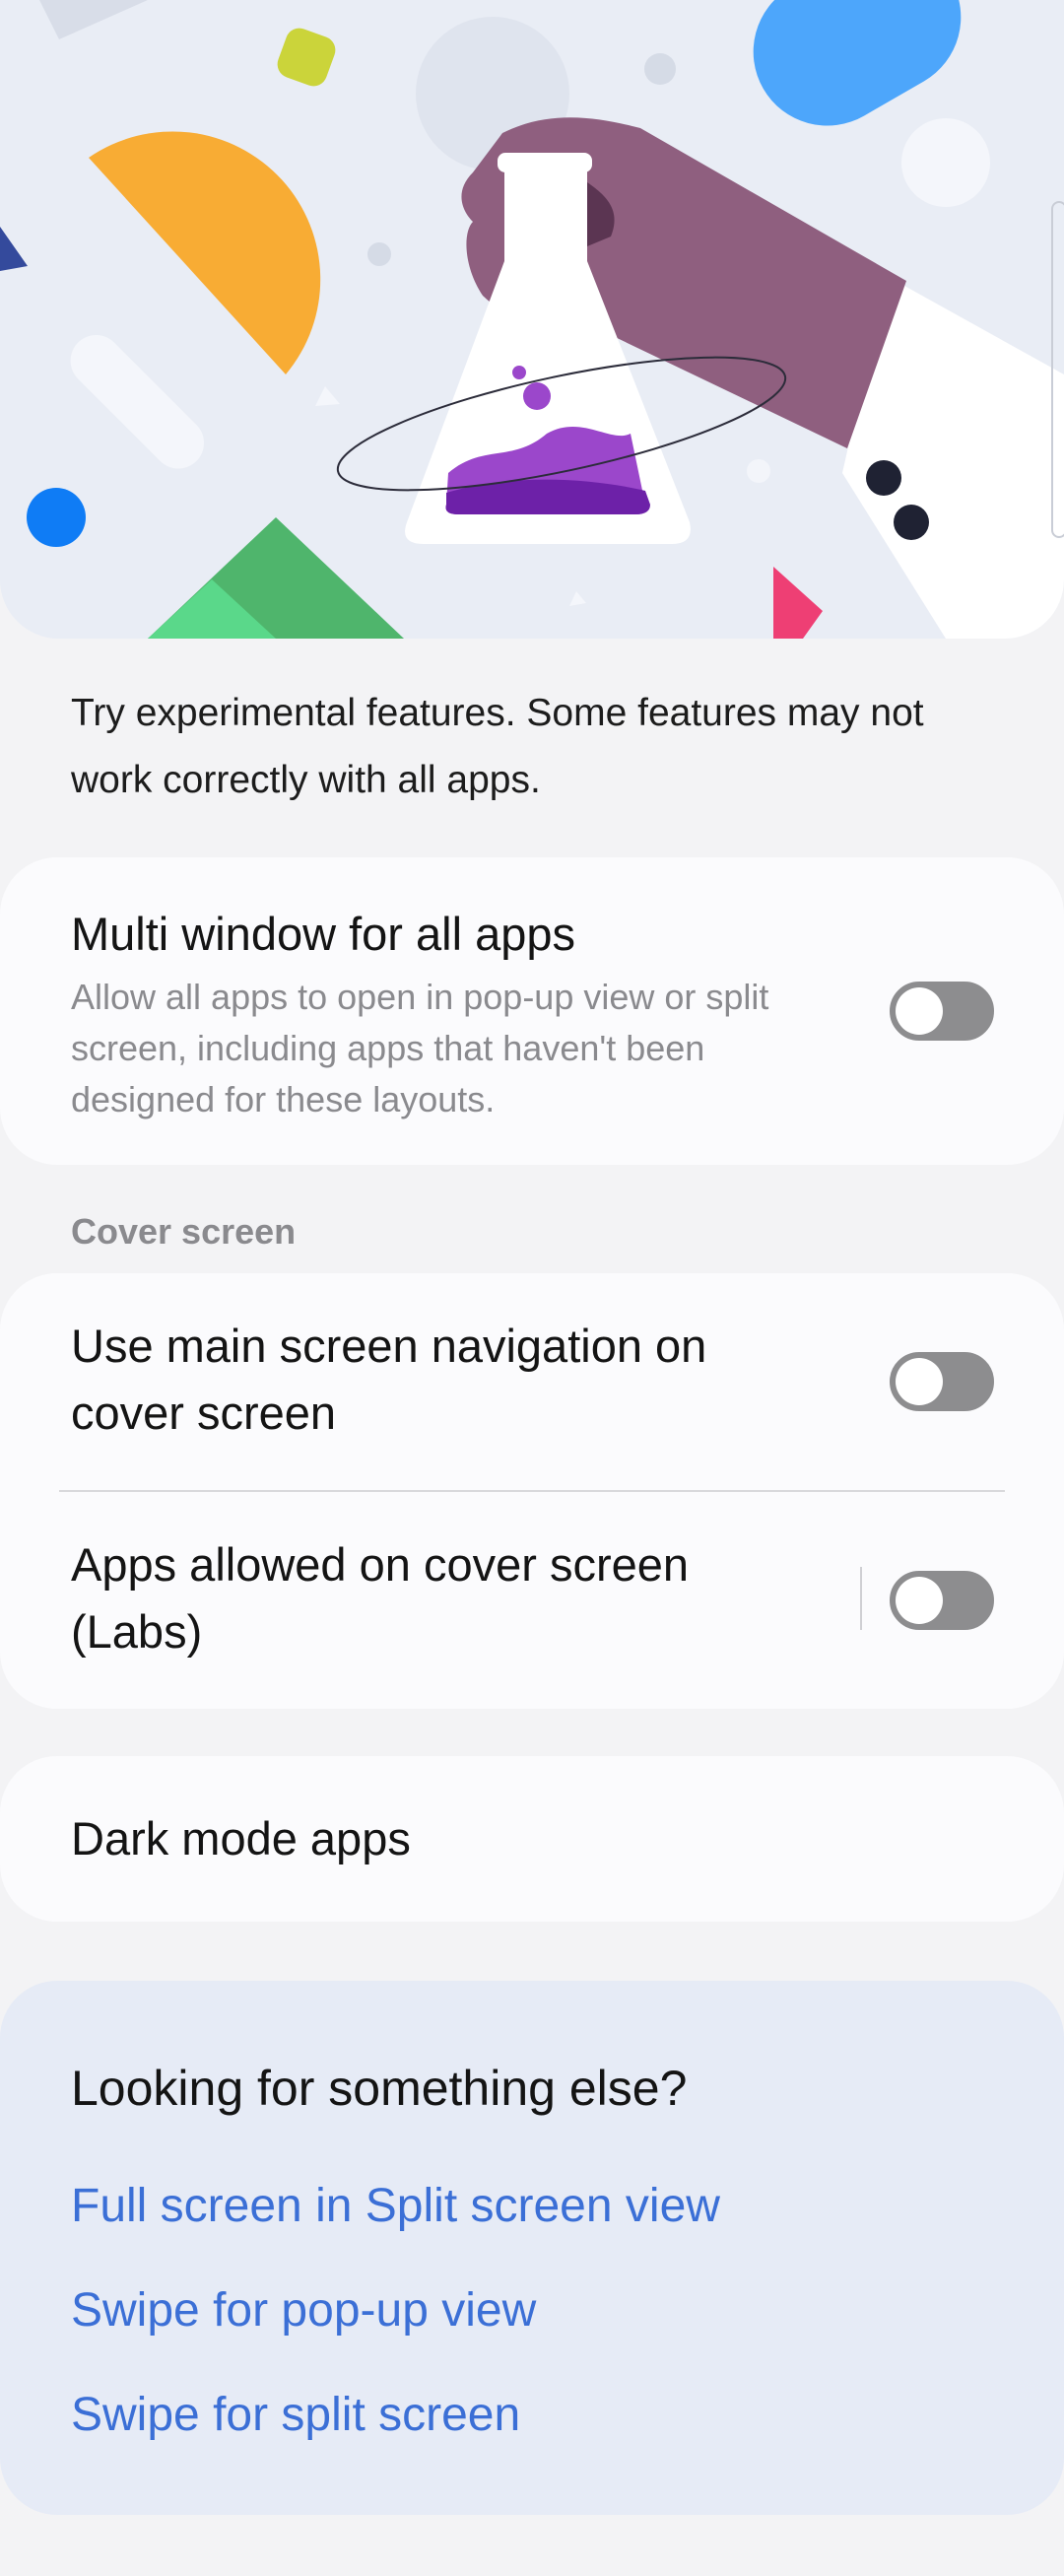  What do you see at coordinates (304, 2310) in the screenshot?
I see `link-swipe-popup-view: Swipe for pop-up view` at bounding box center [304, 2310].